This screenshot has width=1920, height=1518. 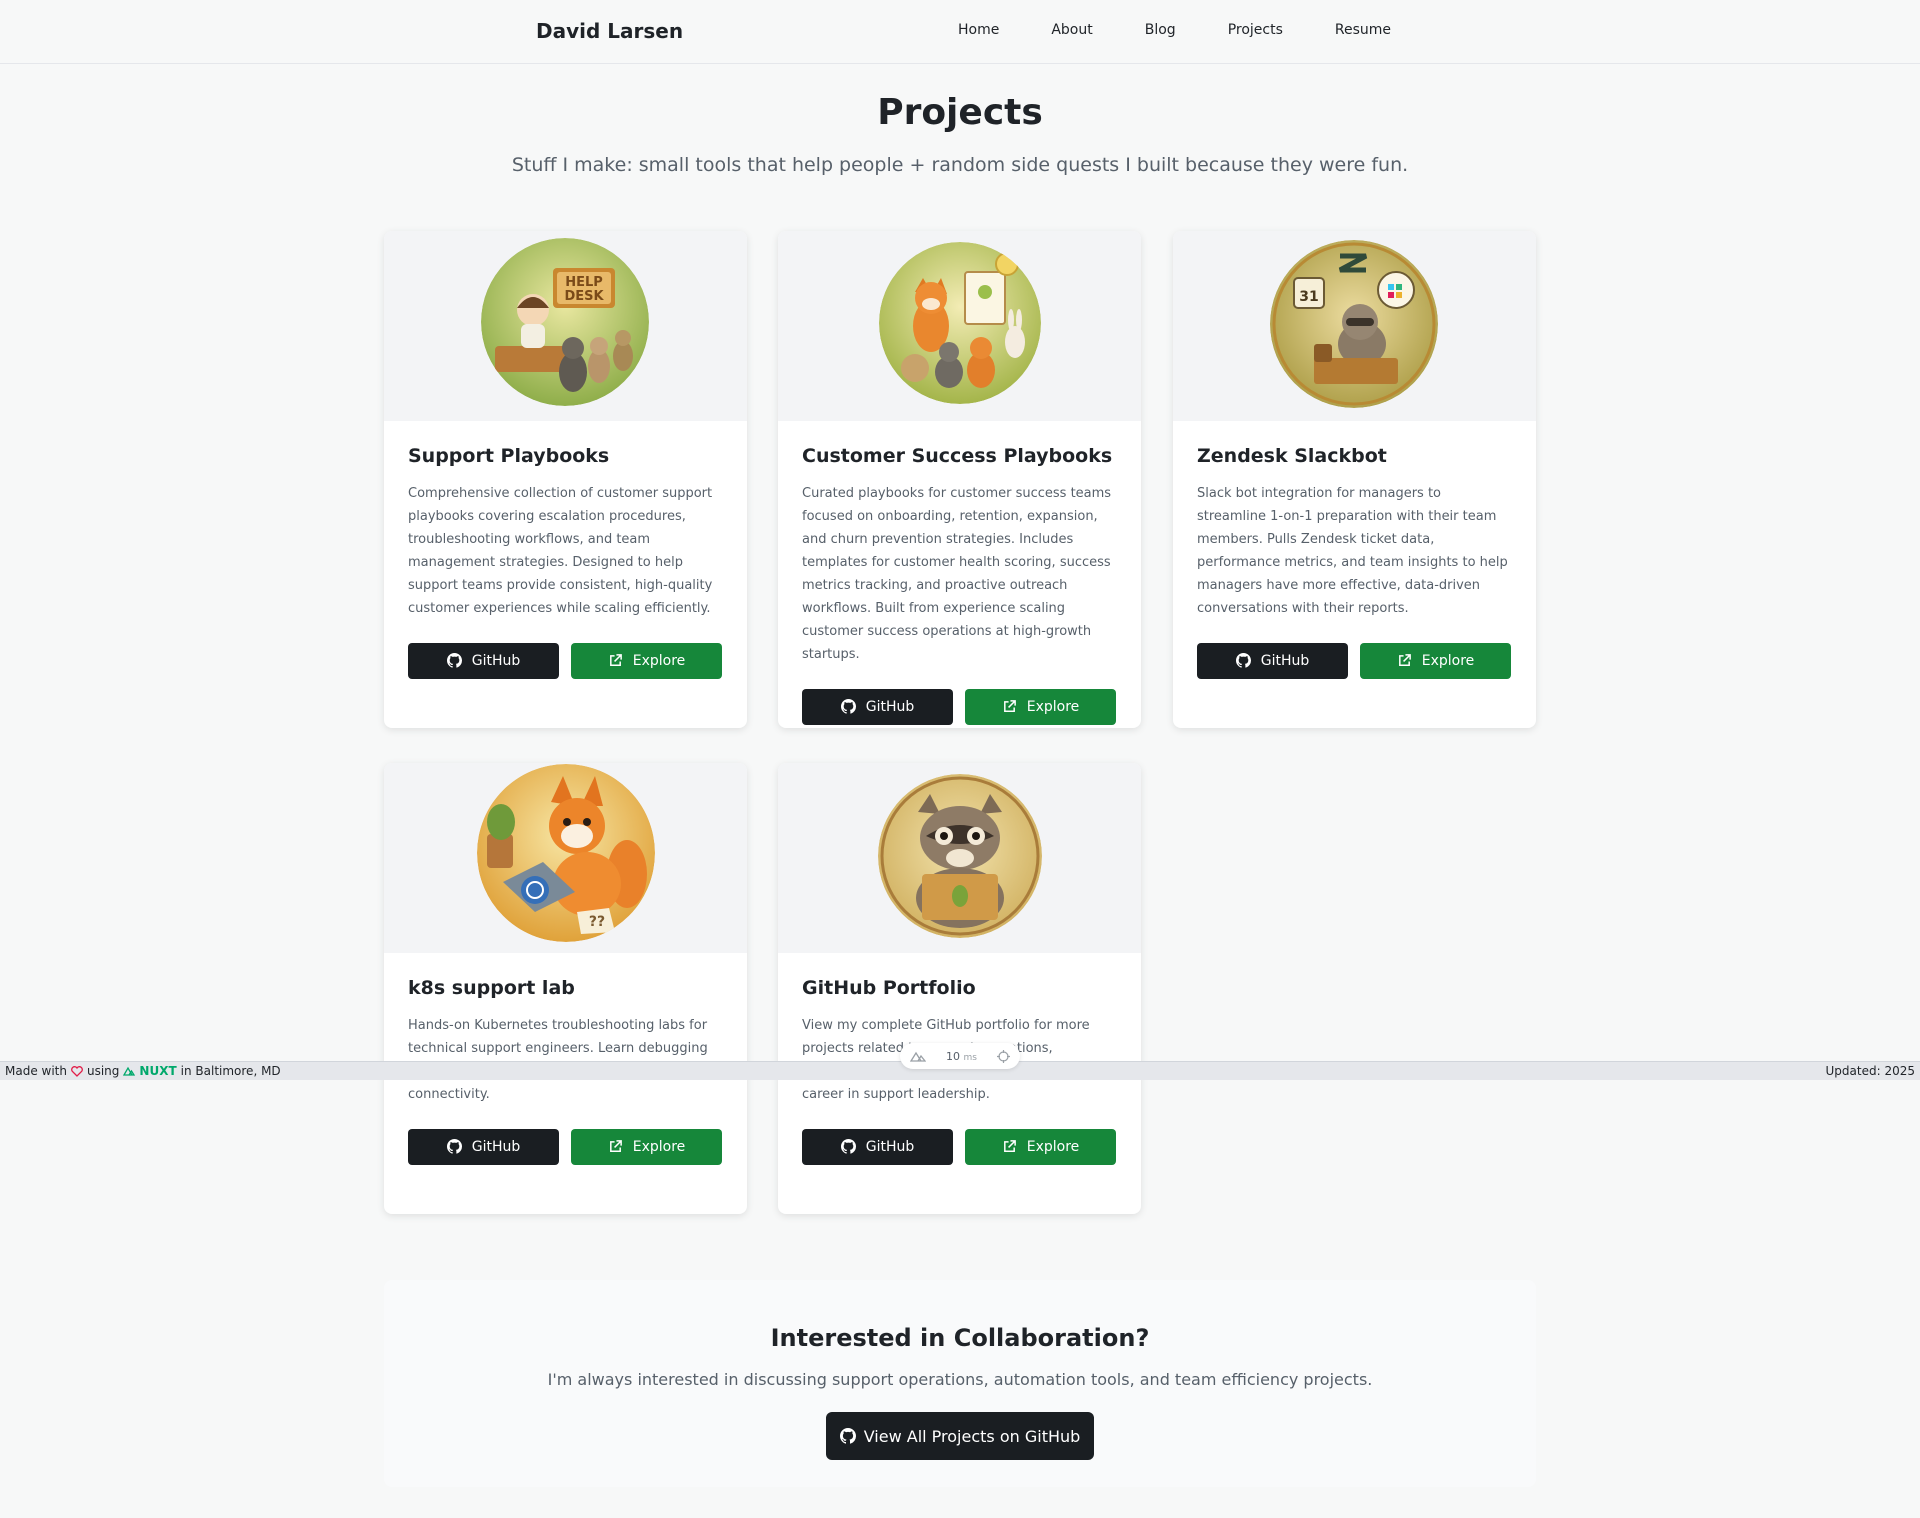 What do you see at coordinates (1870, 1071) in the screenshot?
I see `footer-updated: Updated: 2025` at bounding box center [1870, 1071].